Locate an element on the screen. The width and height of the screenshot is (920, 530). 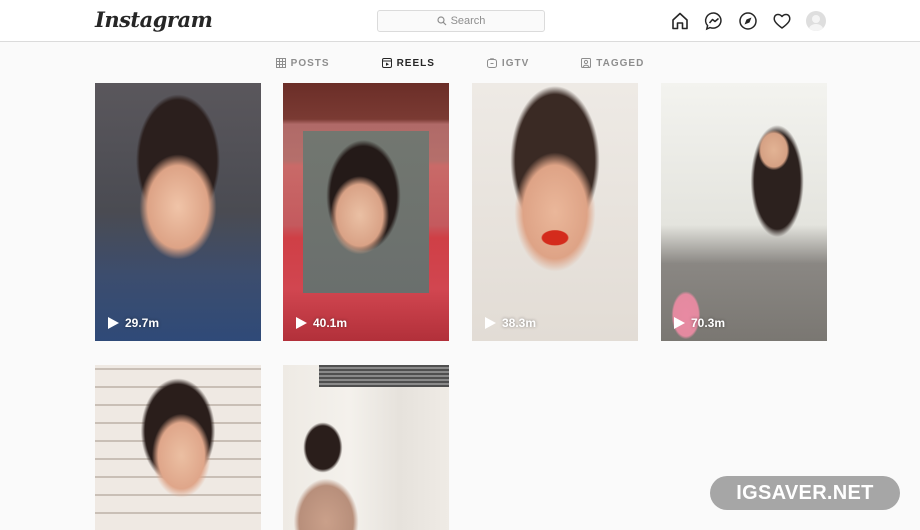
tagged-icon is located at coordinates (586, 63).